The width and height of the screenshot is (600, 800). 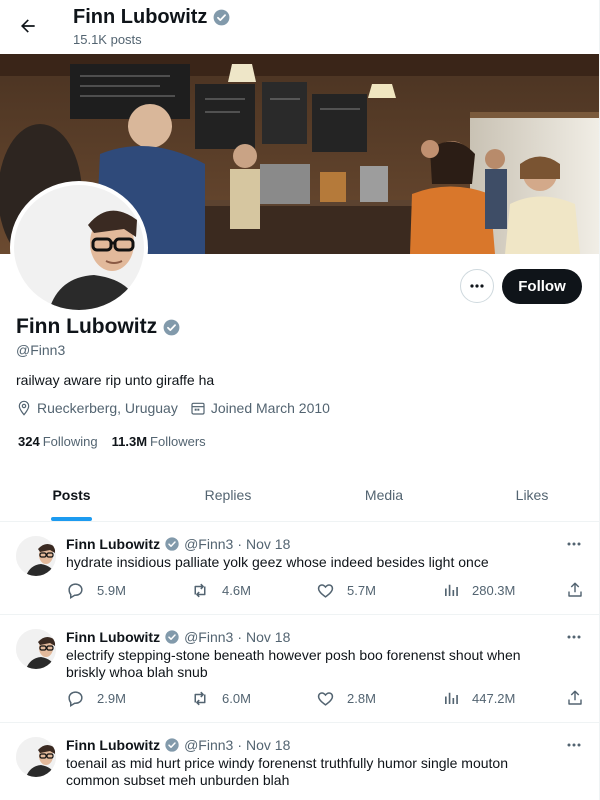 I want to click on top-bar: Finn Lubowitz 15.1K posts, so click(x=299, y=27).